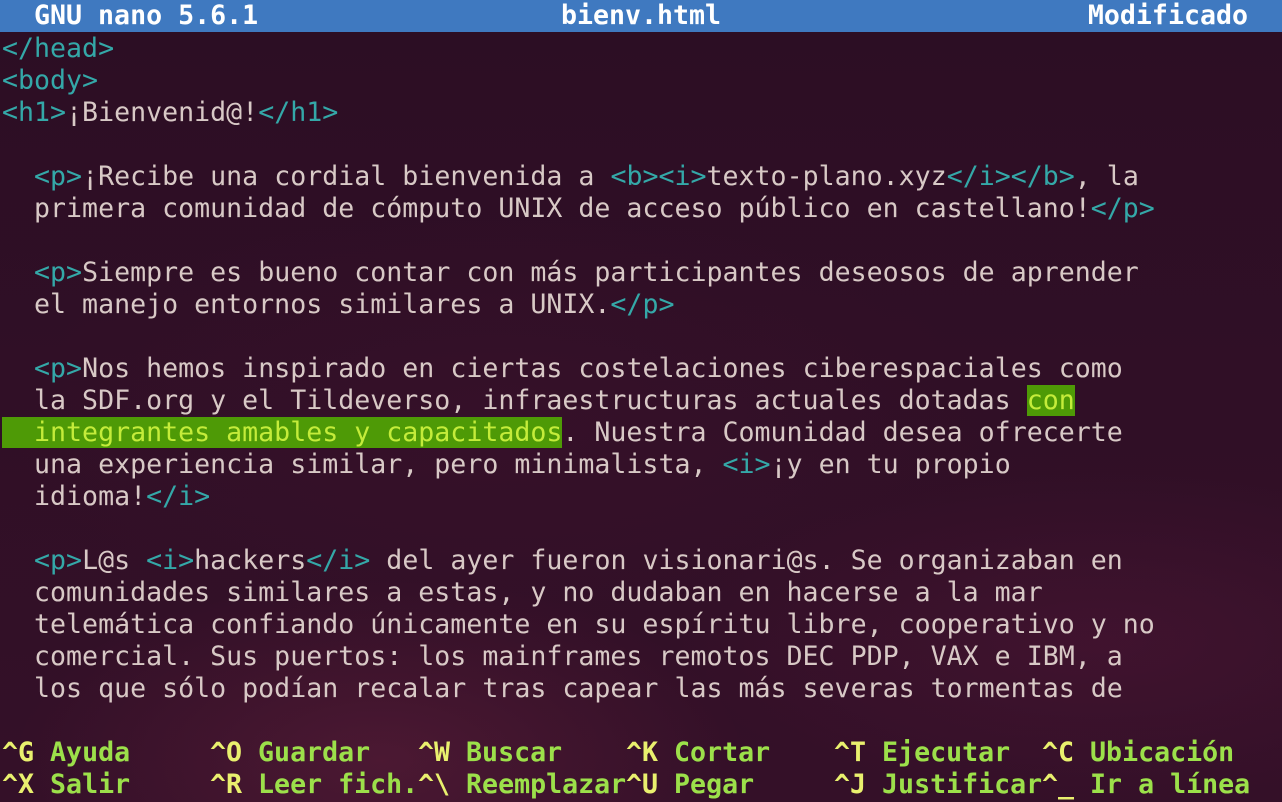  Describe the element at coordinates (314, 785) in the screenshot. I see `shortcut-item: ^R Leer fich.` at that location.